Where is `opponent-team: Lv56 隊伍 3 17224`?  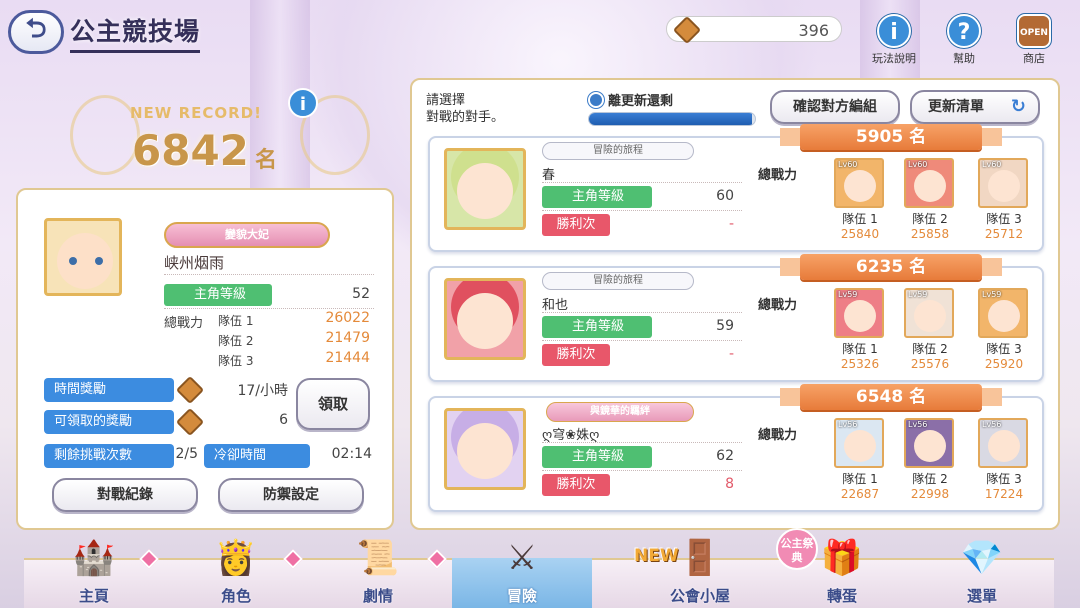 opponent-team: Lv56 隊伍 3 17224 is located at coordinates (1004, 459).